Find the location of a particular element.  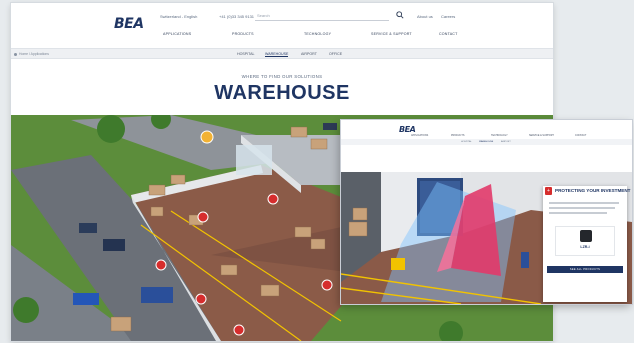

overlay-subnav: Hospital Warehouse Airport is located at coordinates (486, 142).